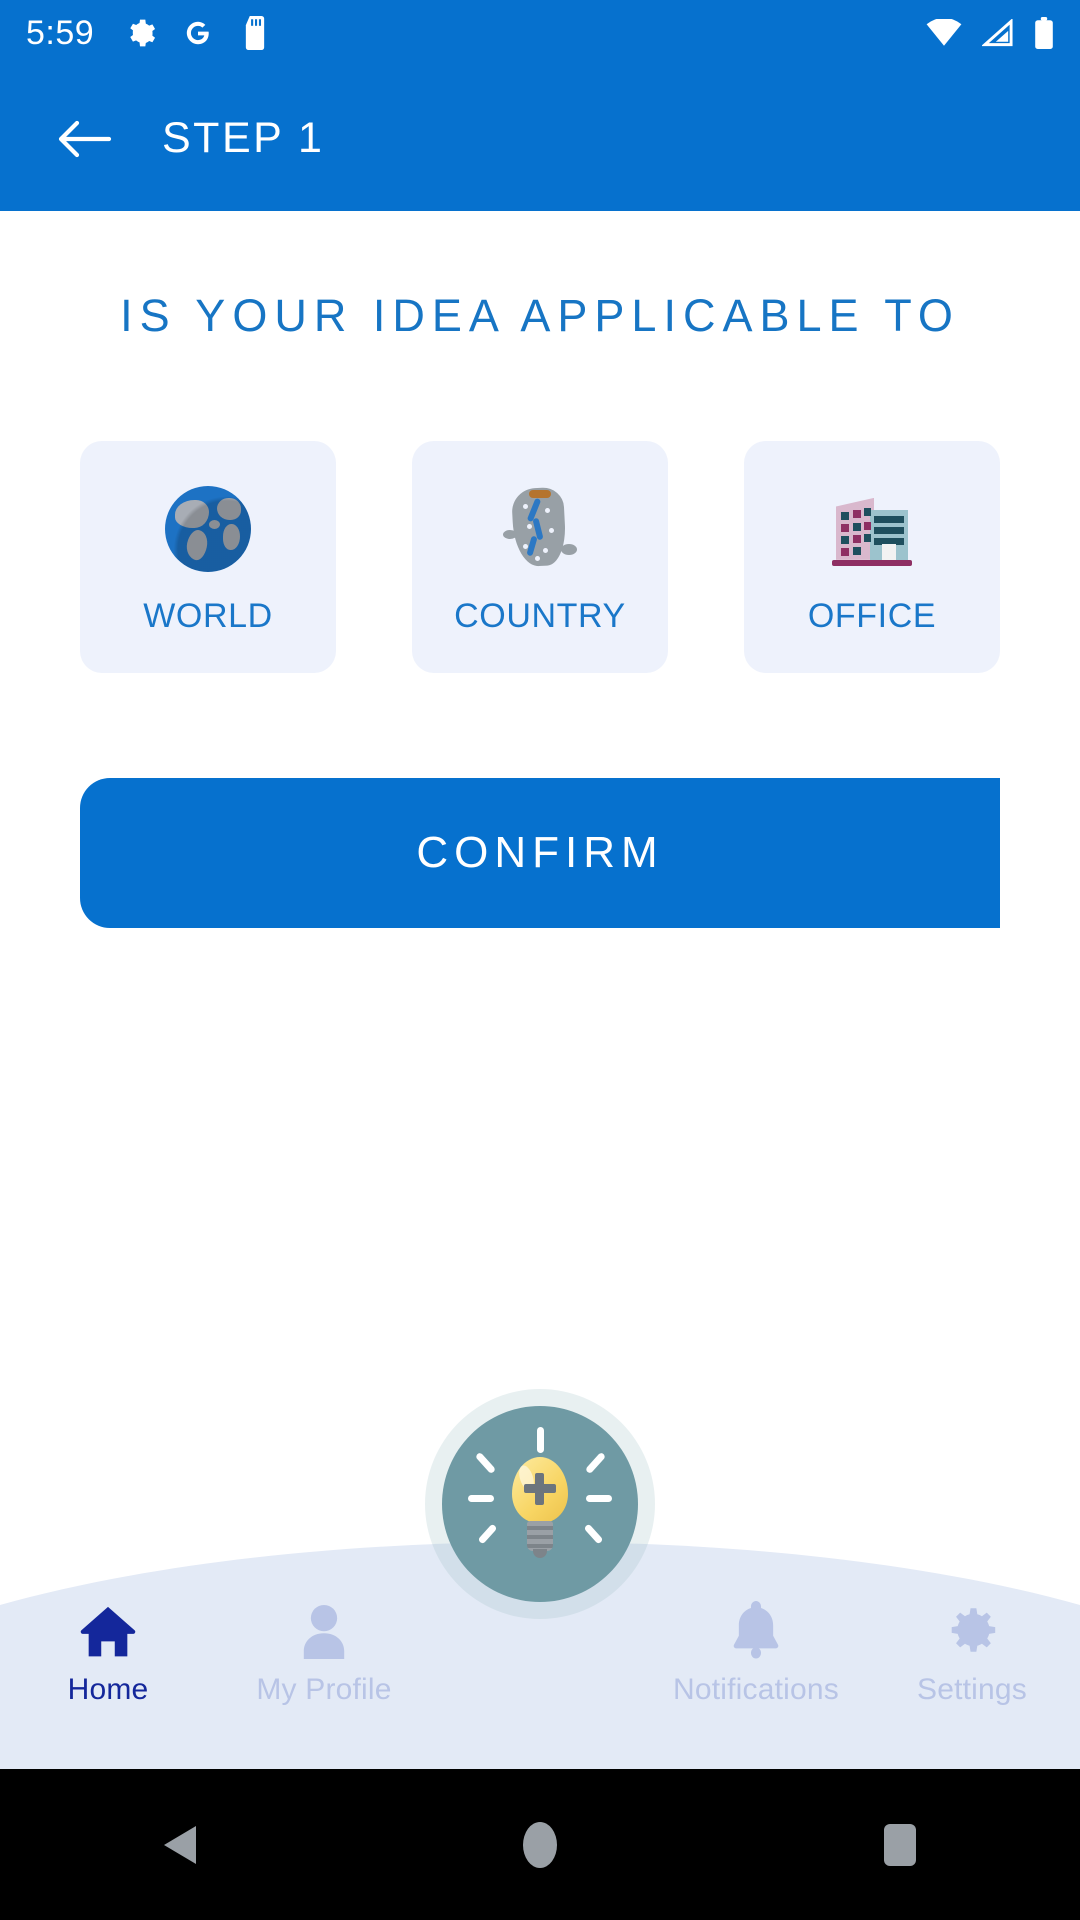  I want to click on nav-item-settings: Settings, so click(972, 1652).